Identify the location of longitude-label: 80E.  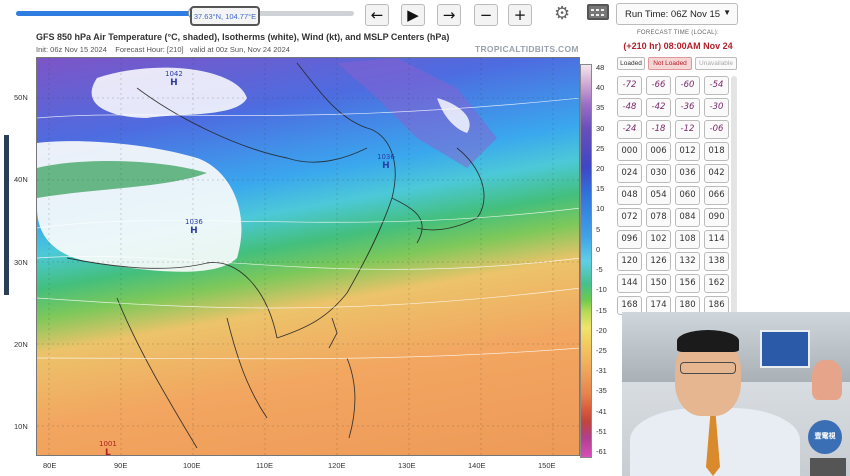
(50, 465).